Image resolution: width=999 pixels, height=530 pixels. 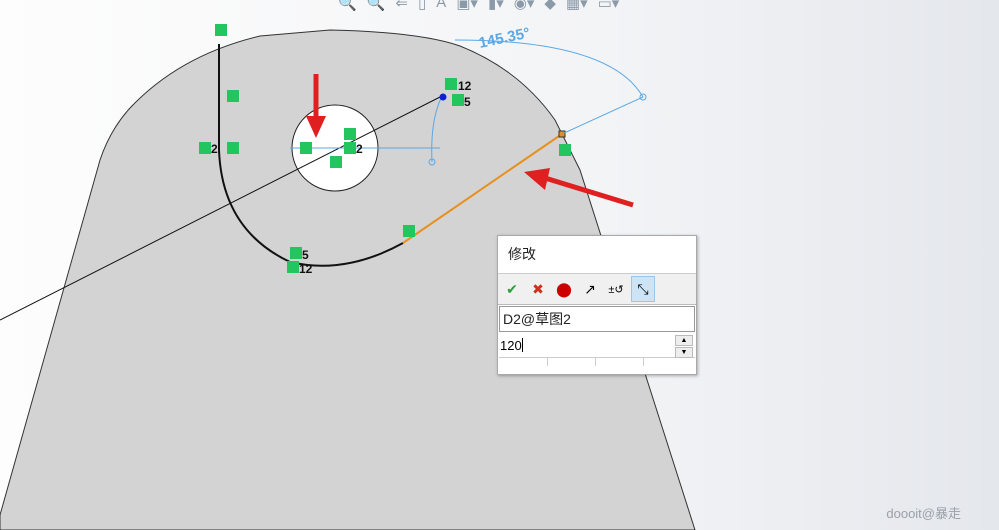 What do you see at coordinates (643, 289) in the screenshot?
I see `mark-dimension-icon: ⤡` at bounding box center [643, 289].